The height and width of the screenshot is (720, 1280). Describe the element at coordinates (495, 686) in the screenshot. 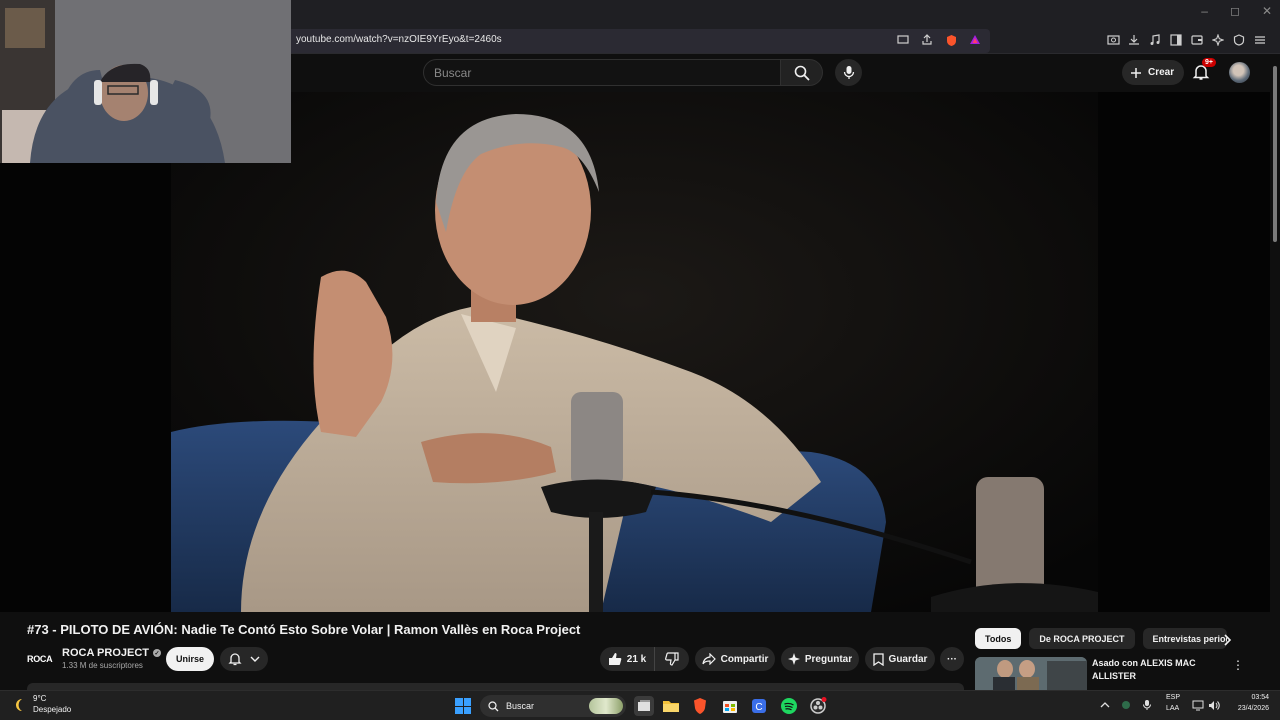

I see `description-box` at that location.